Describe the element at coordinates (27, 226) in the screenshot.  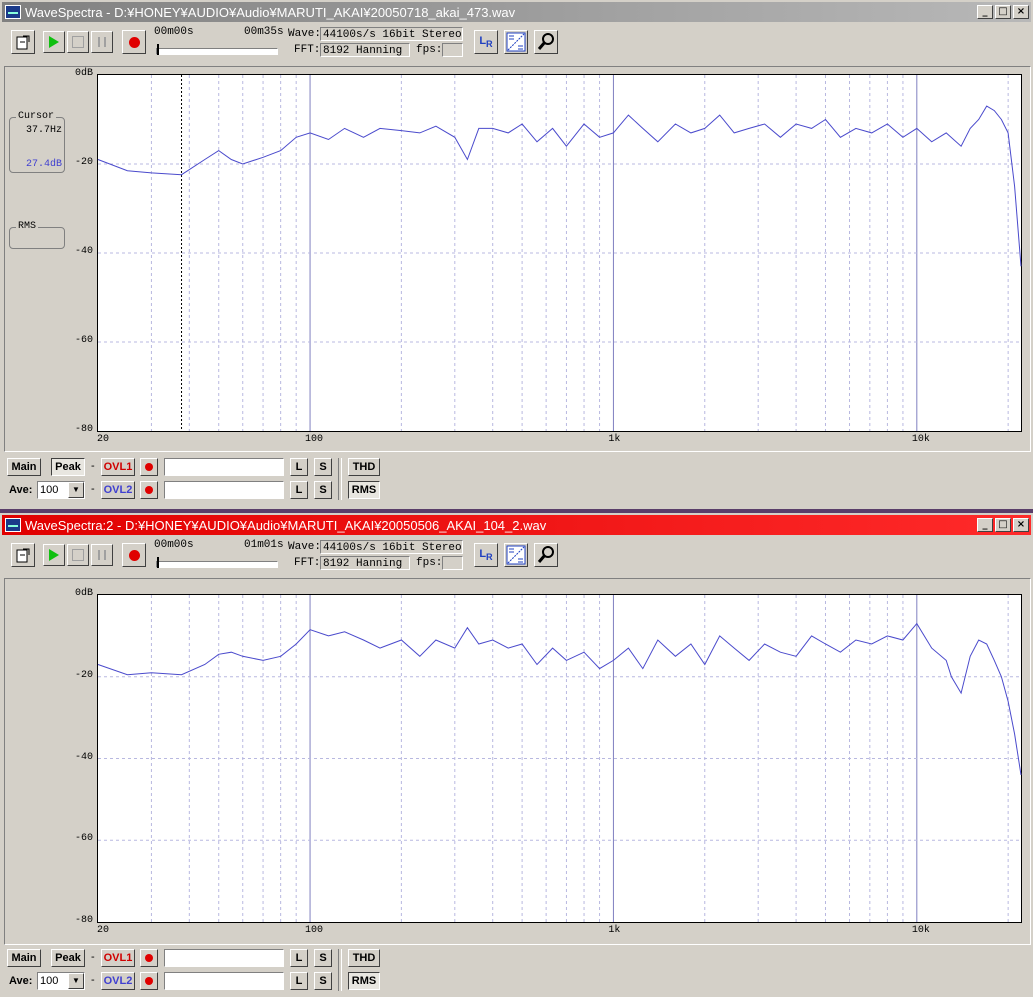
I see `rms-title: RMS` at that location.